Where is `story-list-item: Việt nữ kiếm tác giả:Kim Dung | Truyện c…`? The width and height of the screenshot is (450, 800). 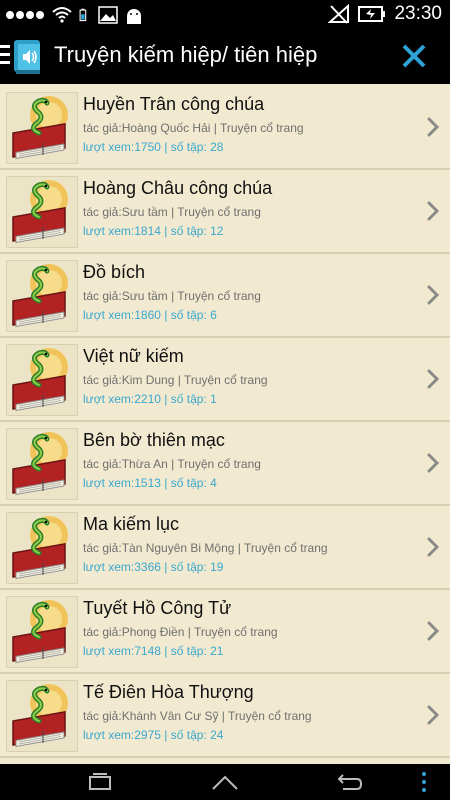 story-list-item: Việt nữ kiếm tác giả:Kim Dung | Truyện c… is located at coordinates (225, 380).